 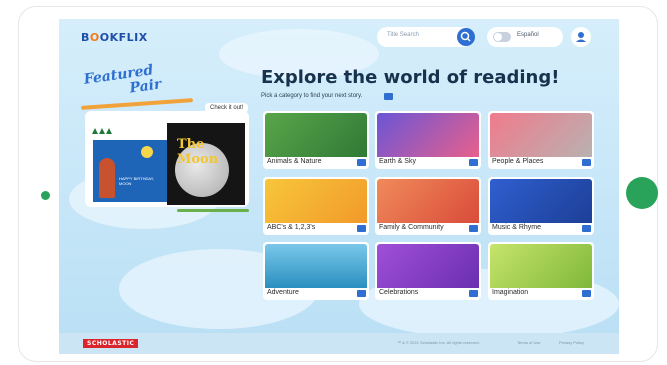 What do you see at coordinates (510, 292) in the screenshot?
I see `category-label: Imagination` at bounding box center [510, 292].